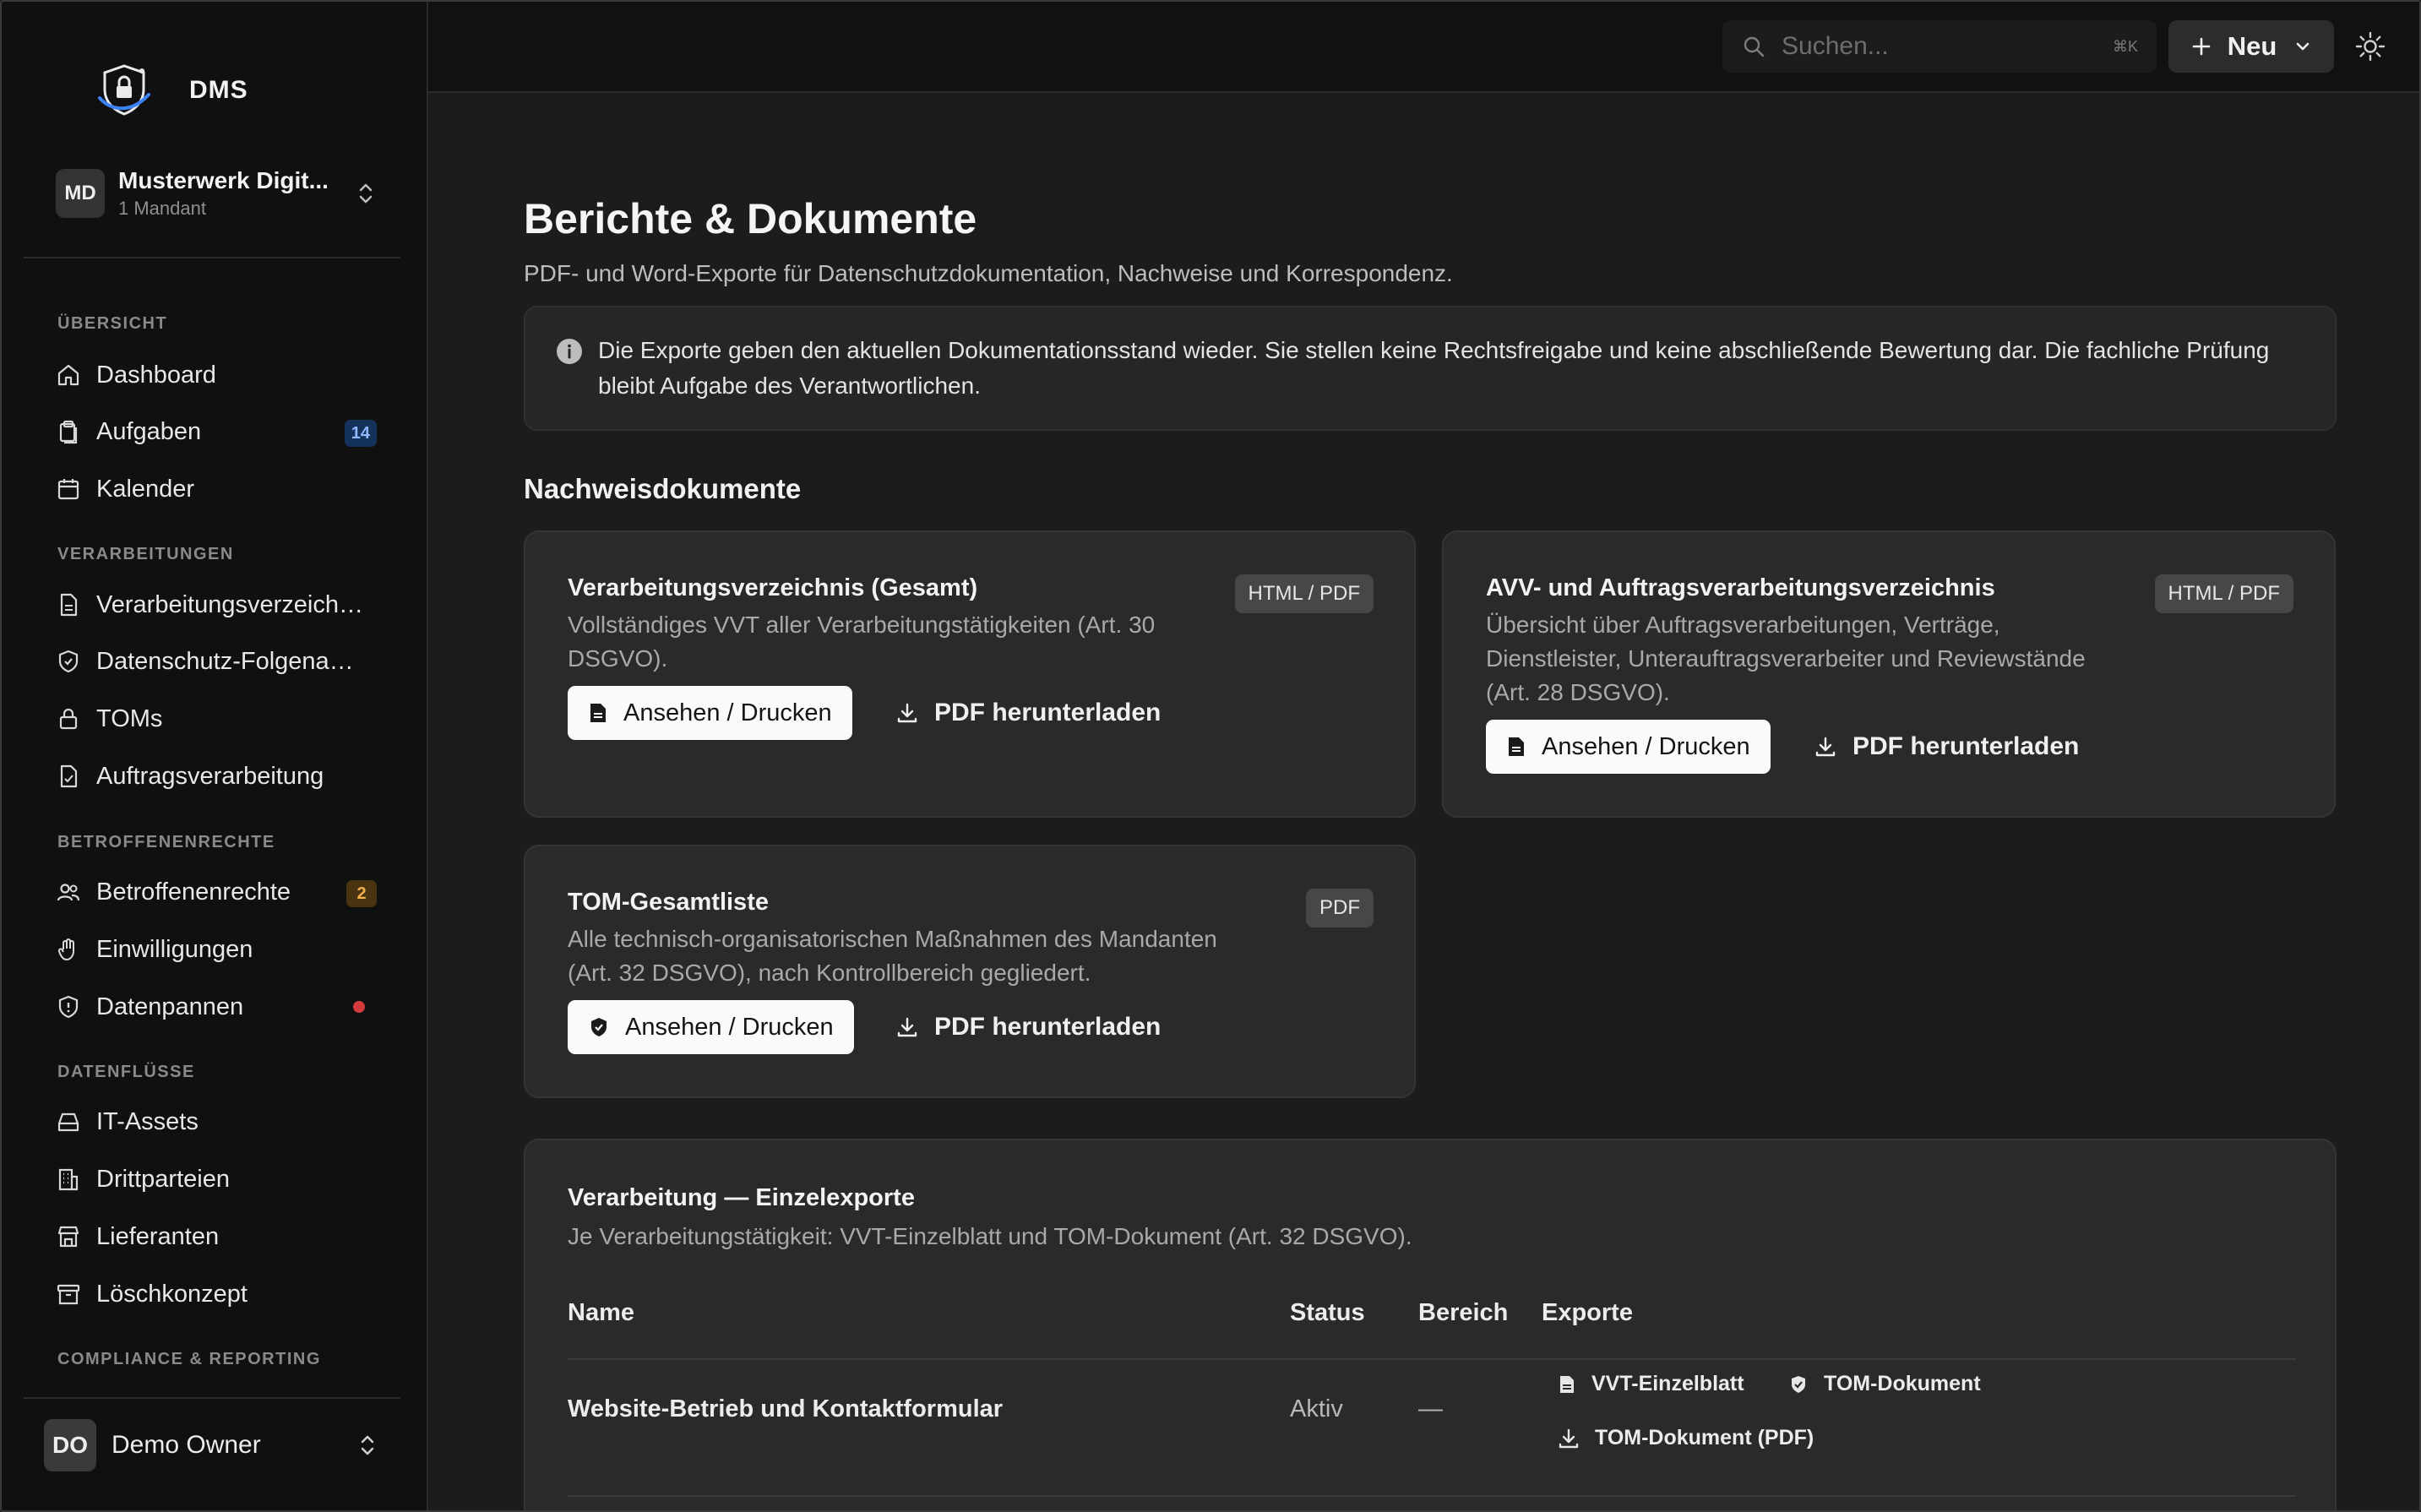  Describe the element at coordinates (70, 1445) in the screenshot. I see `avatar: DO` at that location.